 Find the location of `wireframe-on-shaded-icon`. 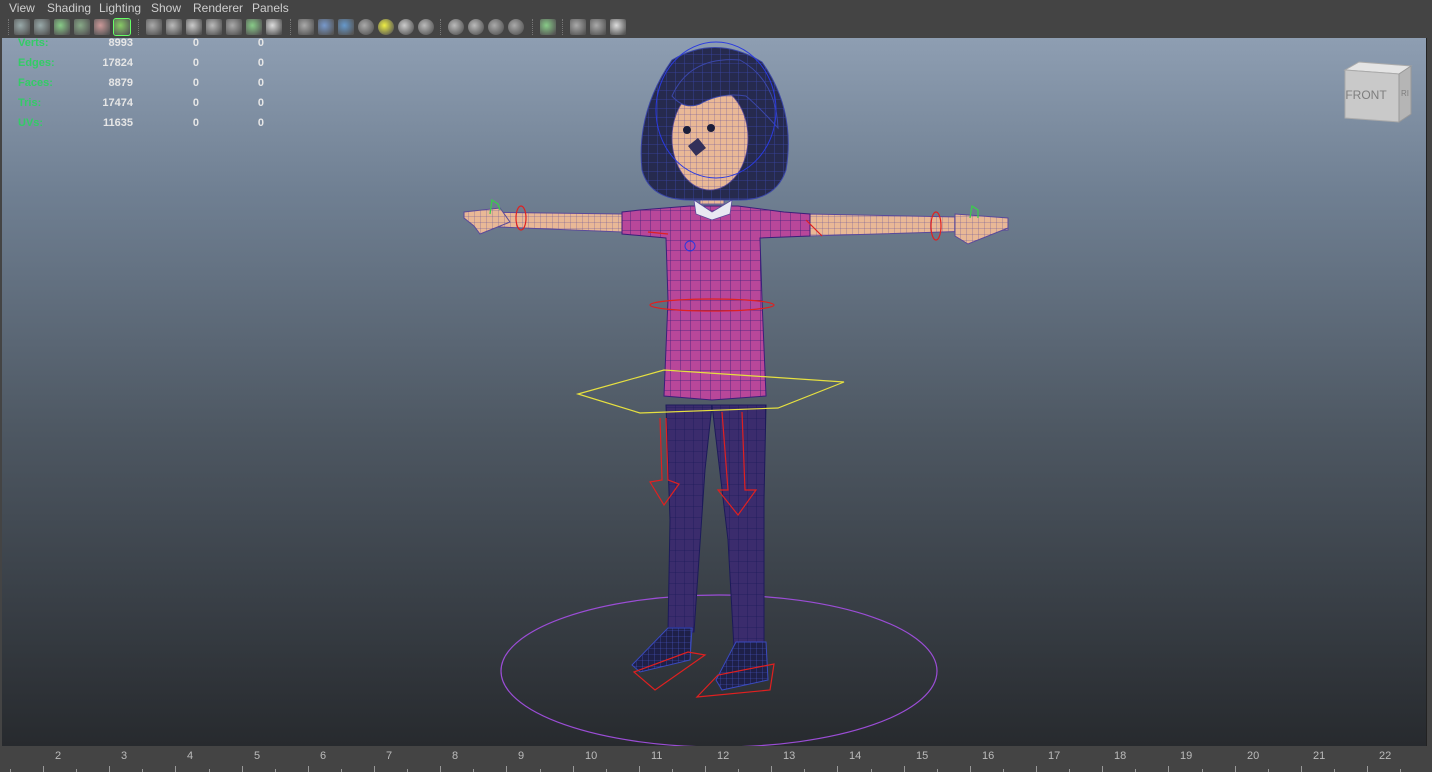

wireframe-on-shaded-icon is located at coordinates (366, 27).